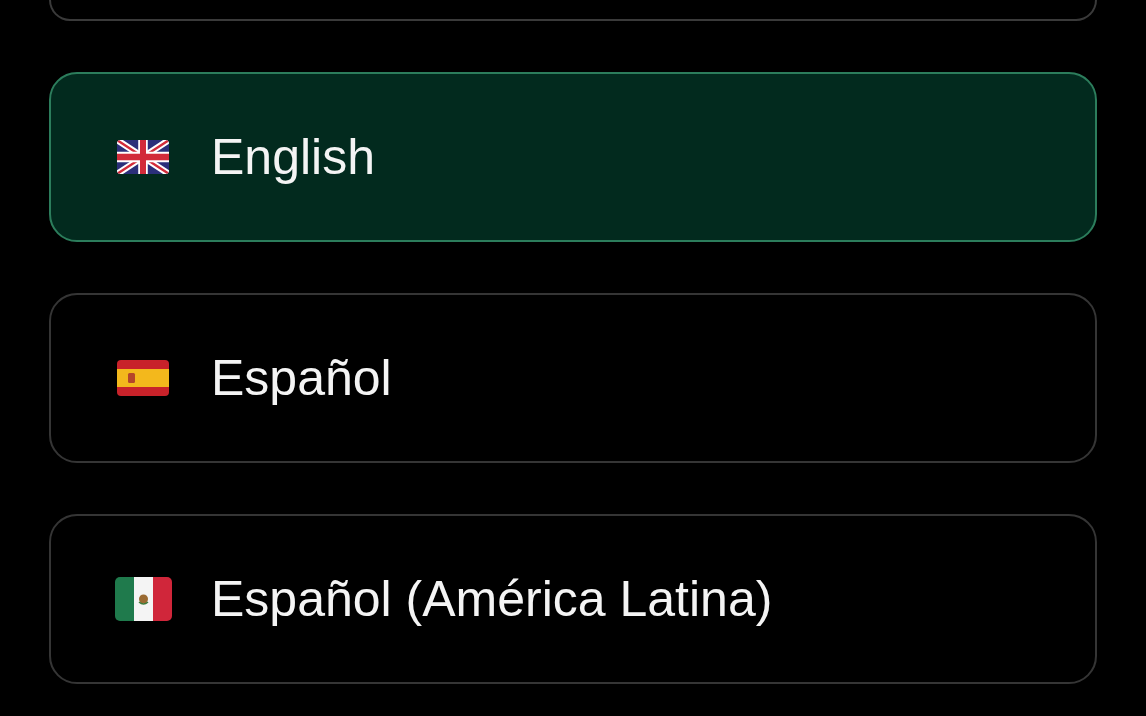 Image resolution: width=1146 pixels, height=716 pixels. I want to click on uk-flag-icon, so click(143, 157).